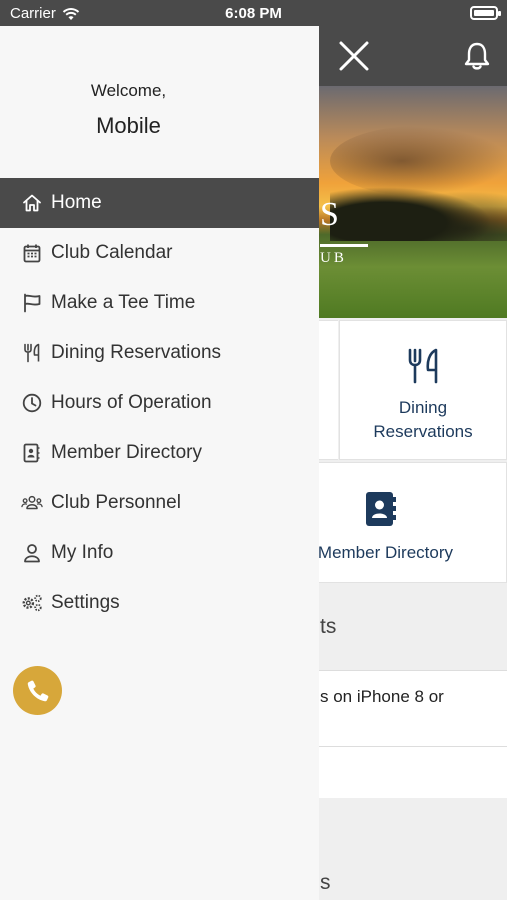 The width and height of the screenshot is (507, 900). What do you see at coordinates (32, 553) in the screenshot?
I see `user-icon` at bounding box center [32, 553].